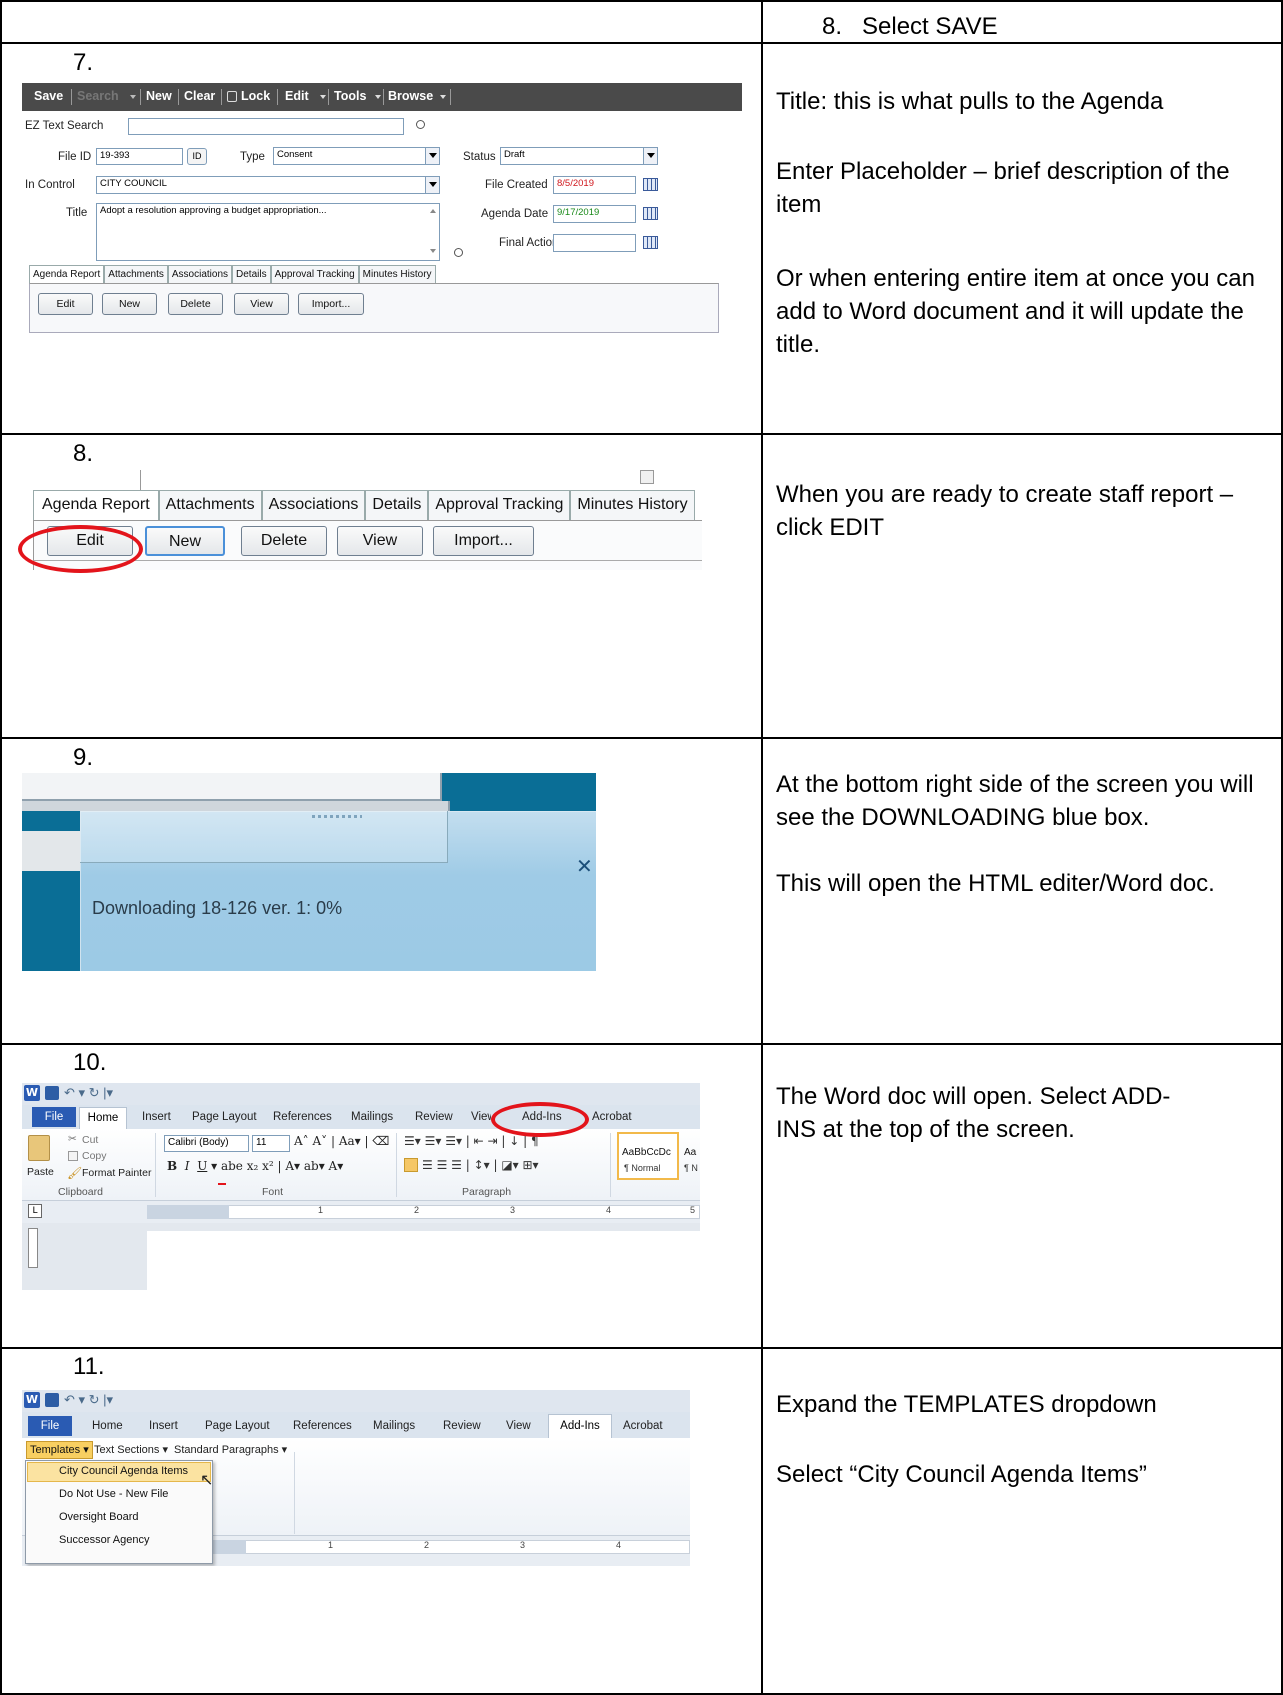 The height and width of the screenshot is (1695, 1283). What do you see at coordinates (206, 1143) in the screenshot?
I see `font-name-select: Calibri (Body)` at bounding box center [206, 1143].